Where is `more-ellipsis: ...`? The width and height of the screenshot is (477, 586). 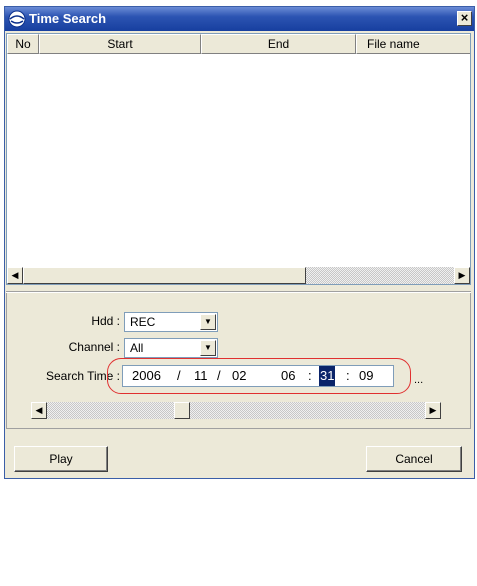 more-ellipsis: ... is located at coordinates (419, 380).